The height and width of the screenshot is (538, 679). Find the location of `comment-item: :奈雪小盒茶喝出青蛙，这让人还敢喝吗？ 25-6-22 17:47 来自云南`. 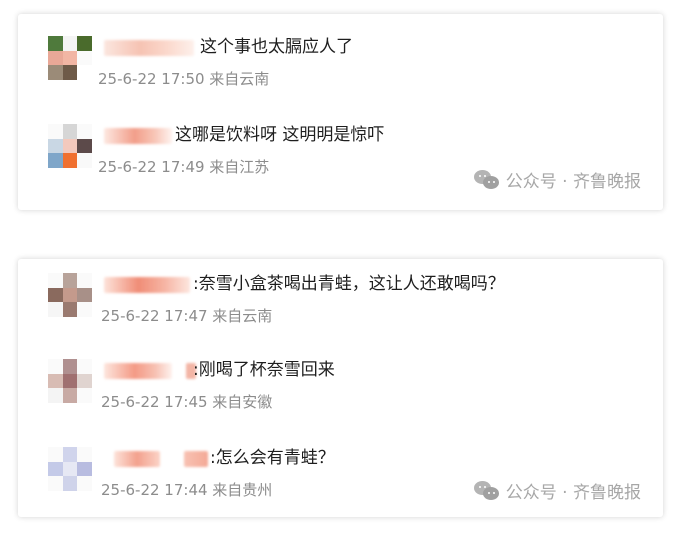

comment-item: :奈雪小盒茶喝出青蛙，这让人还敢喝吗？ 25-6-22 17:47 来自云南 is located at coordinates (340, 311).